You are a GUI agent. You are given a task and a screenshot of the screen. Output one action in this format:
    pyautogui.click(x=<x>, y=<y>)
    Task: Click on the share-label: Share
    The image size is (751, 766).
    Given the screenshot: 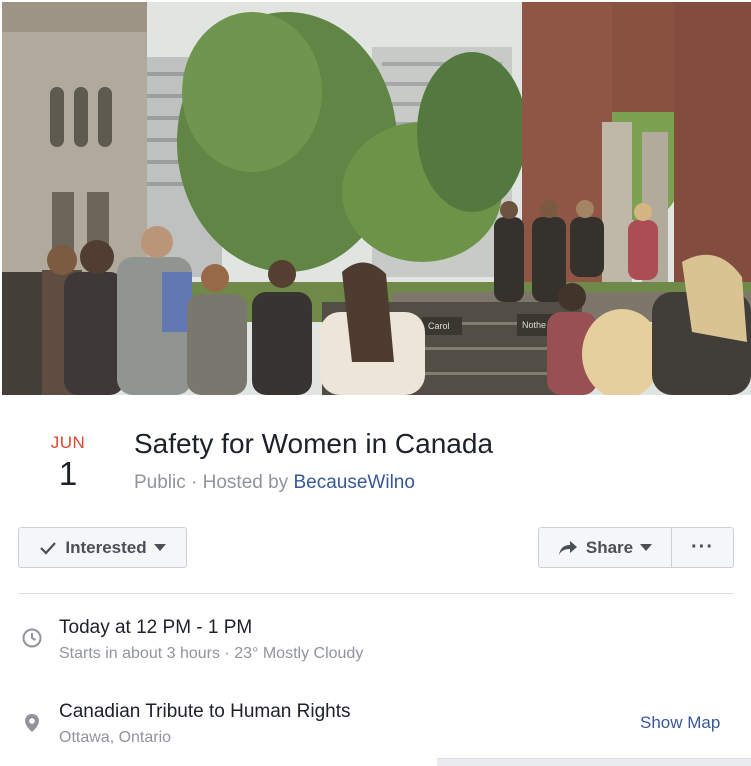 What is the action you would take?
    pyautogui.click(x=609, y=547)
    